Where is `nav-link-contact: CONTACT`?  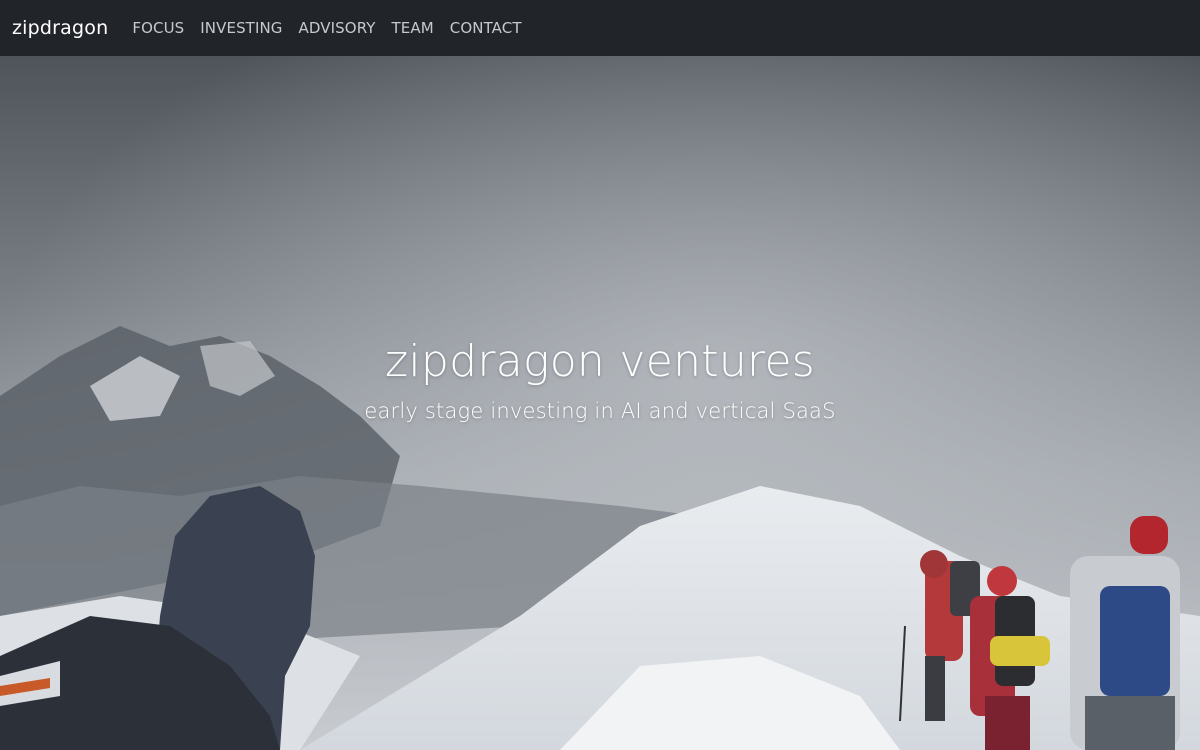
nav-link-contact: CONTACT is located at coordinates (486, 28).